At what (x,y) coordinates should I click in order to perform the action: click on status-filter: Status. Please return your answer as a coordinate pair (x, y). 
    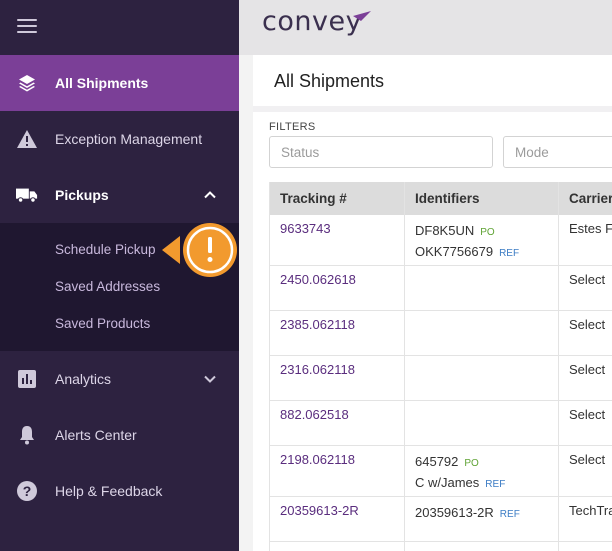
    Looking at the image, I should click on (381, 152).